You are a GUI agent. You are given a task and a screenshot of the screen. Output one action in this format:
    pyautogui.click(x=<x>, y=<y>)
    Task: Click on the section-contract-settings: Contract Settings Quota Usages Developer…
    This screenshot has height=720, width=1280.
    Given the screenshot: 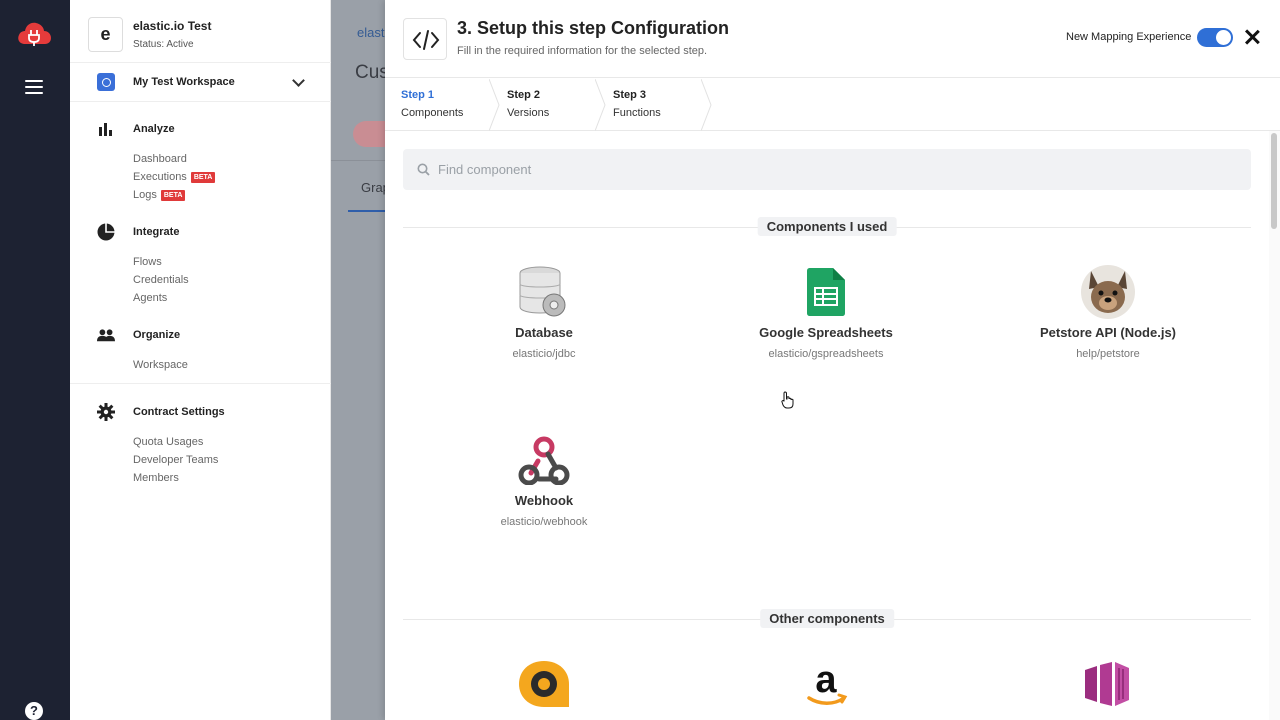 What is the action you would take?
    pyautogui.click(x=200, y=444)
    